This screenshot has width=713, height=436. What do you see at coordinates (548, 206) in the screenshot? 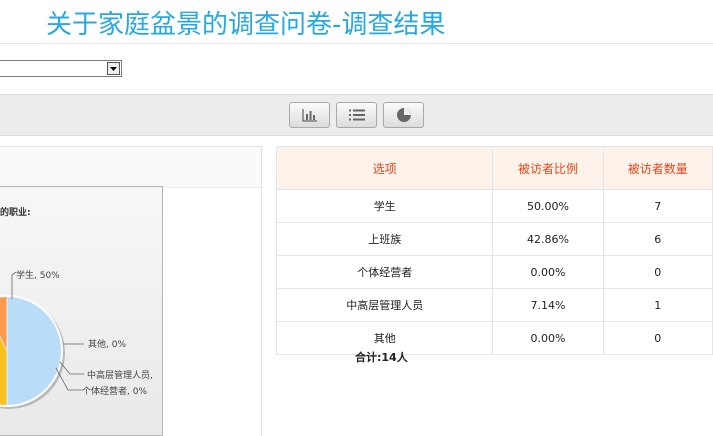
I see `cell-ratio: 50.00%` at bounding box center [548, 206].